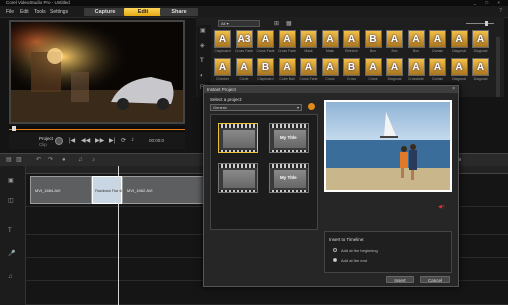 The image size is (508, 305). Describe the element at coordinates (93, 160) in the screenshot. I see `auto-music-icon: ♪` at that location.